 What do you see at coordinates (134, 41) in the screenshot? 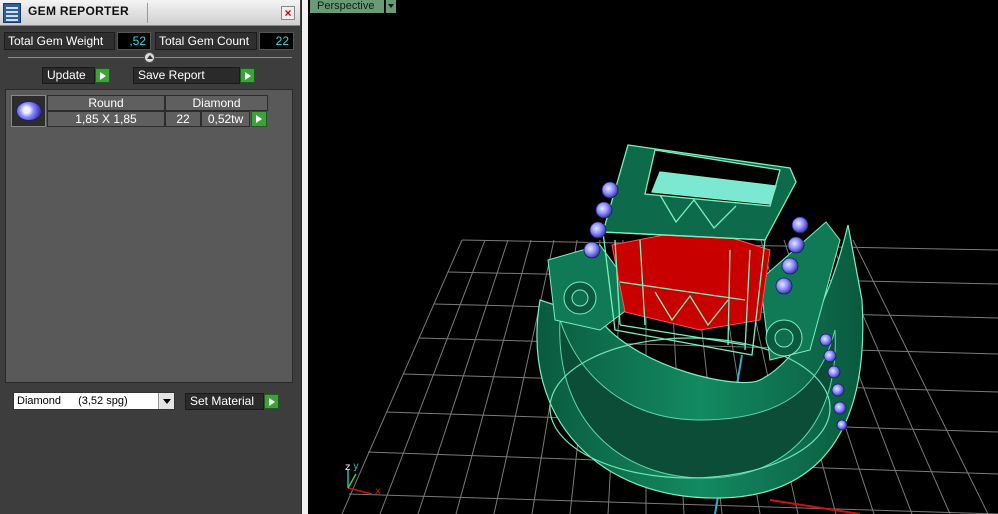
I see `total-gem-weight-value: ,52` at bounding box center [134, 41].